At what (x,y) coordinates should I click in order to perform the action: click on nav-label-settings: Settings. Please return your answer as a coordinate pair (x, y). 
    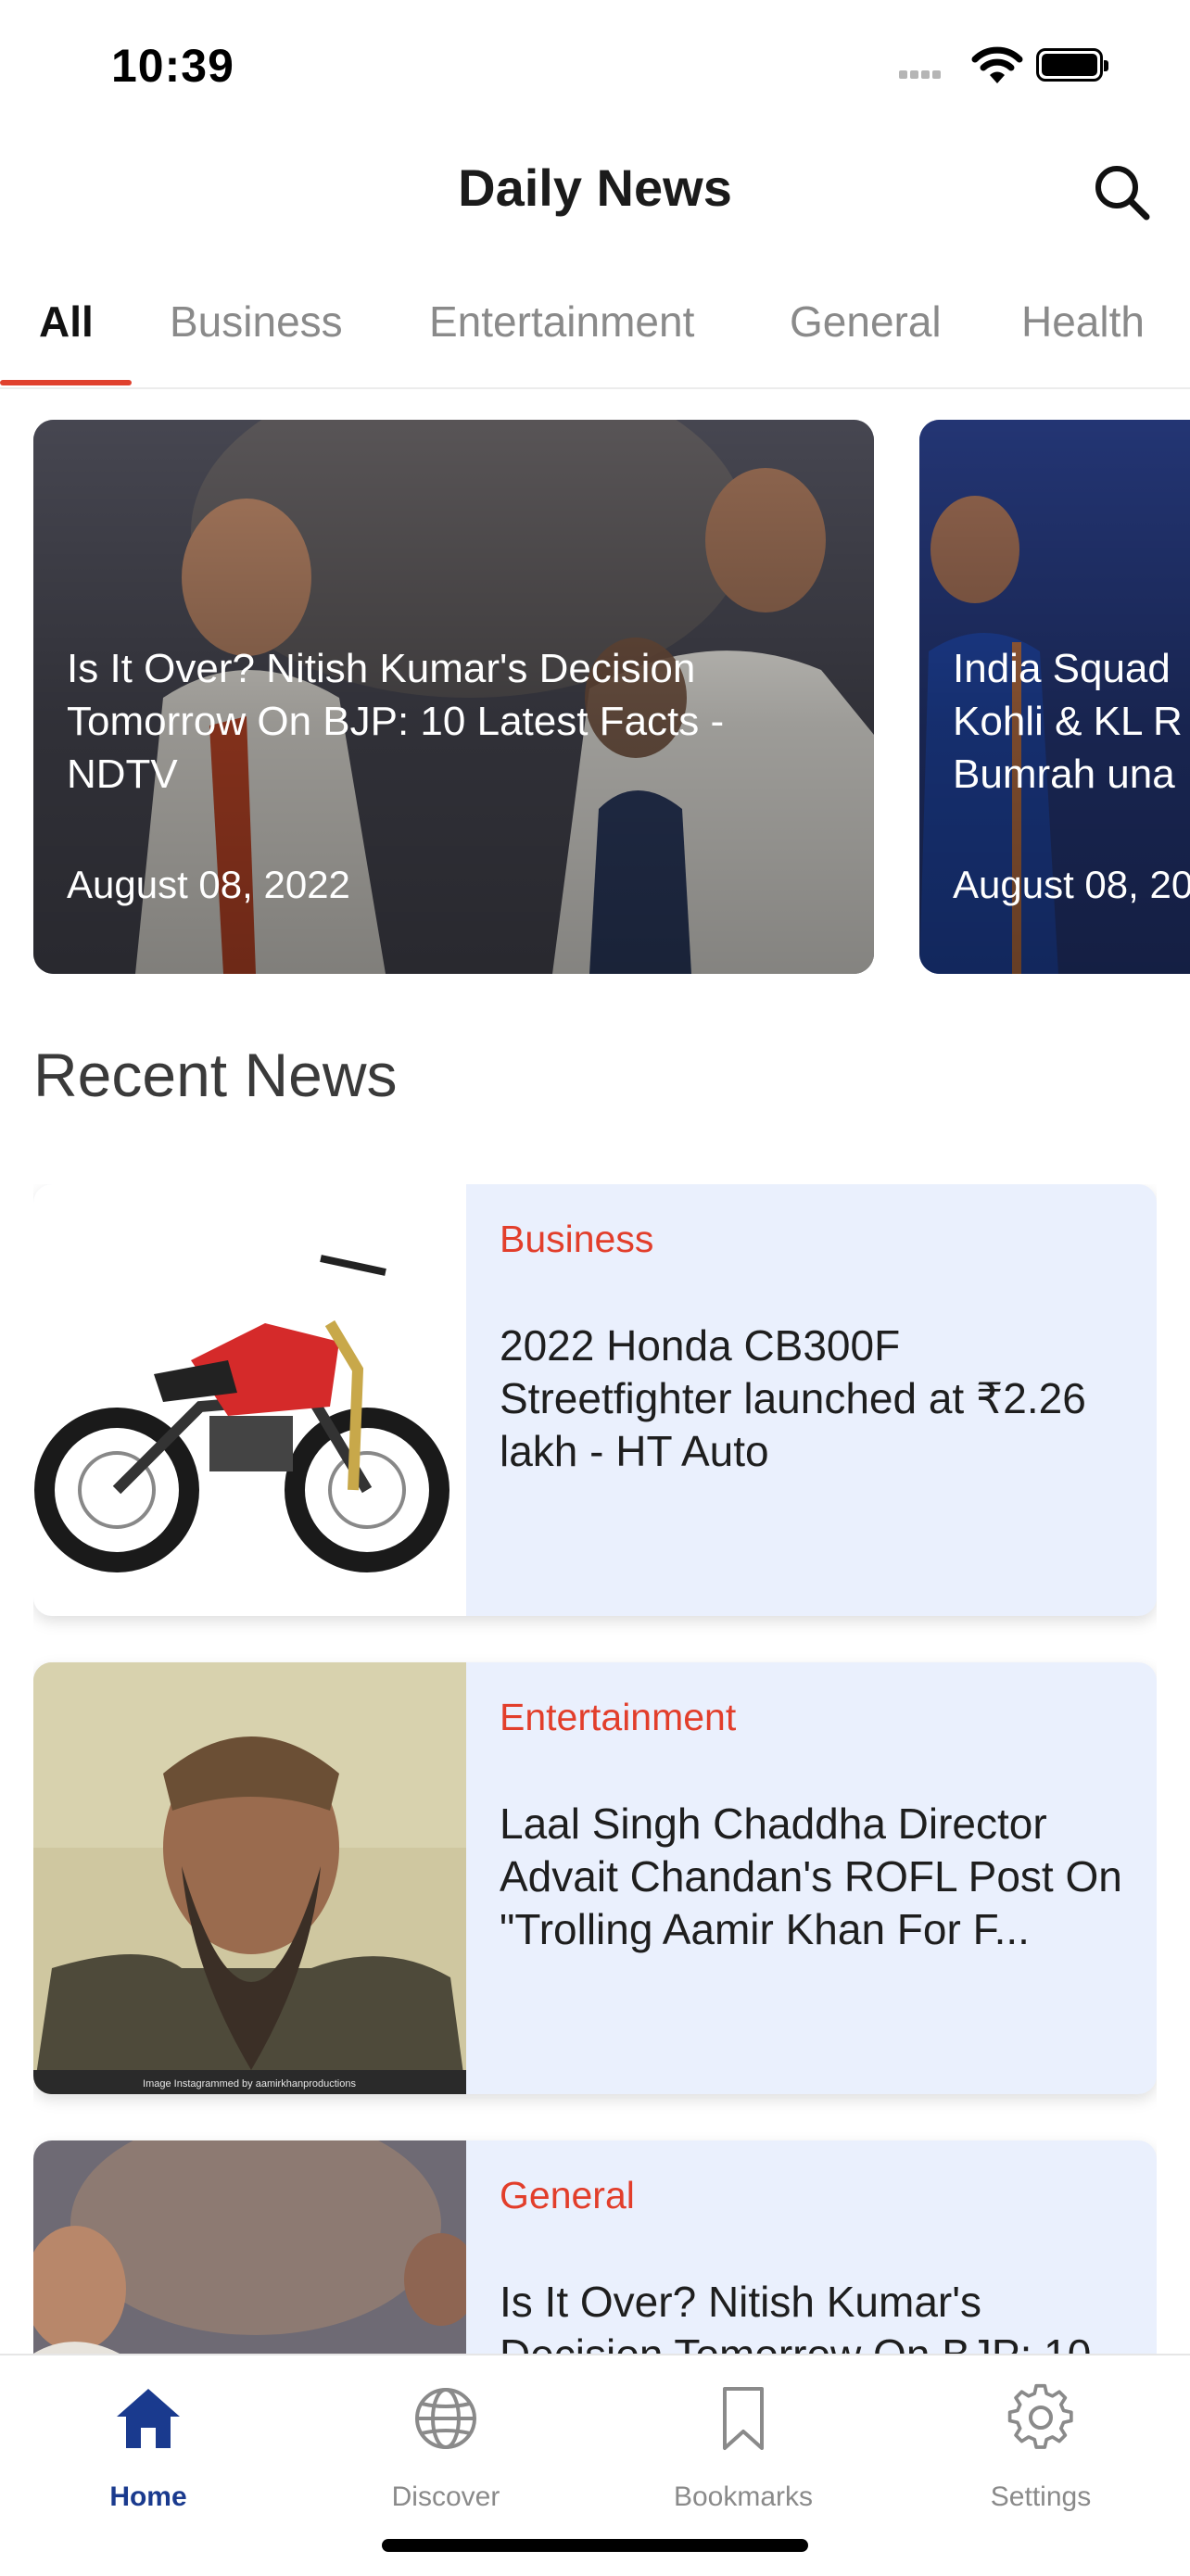
    Looking at the image, I should click on (1041, 2497).